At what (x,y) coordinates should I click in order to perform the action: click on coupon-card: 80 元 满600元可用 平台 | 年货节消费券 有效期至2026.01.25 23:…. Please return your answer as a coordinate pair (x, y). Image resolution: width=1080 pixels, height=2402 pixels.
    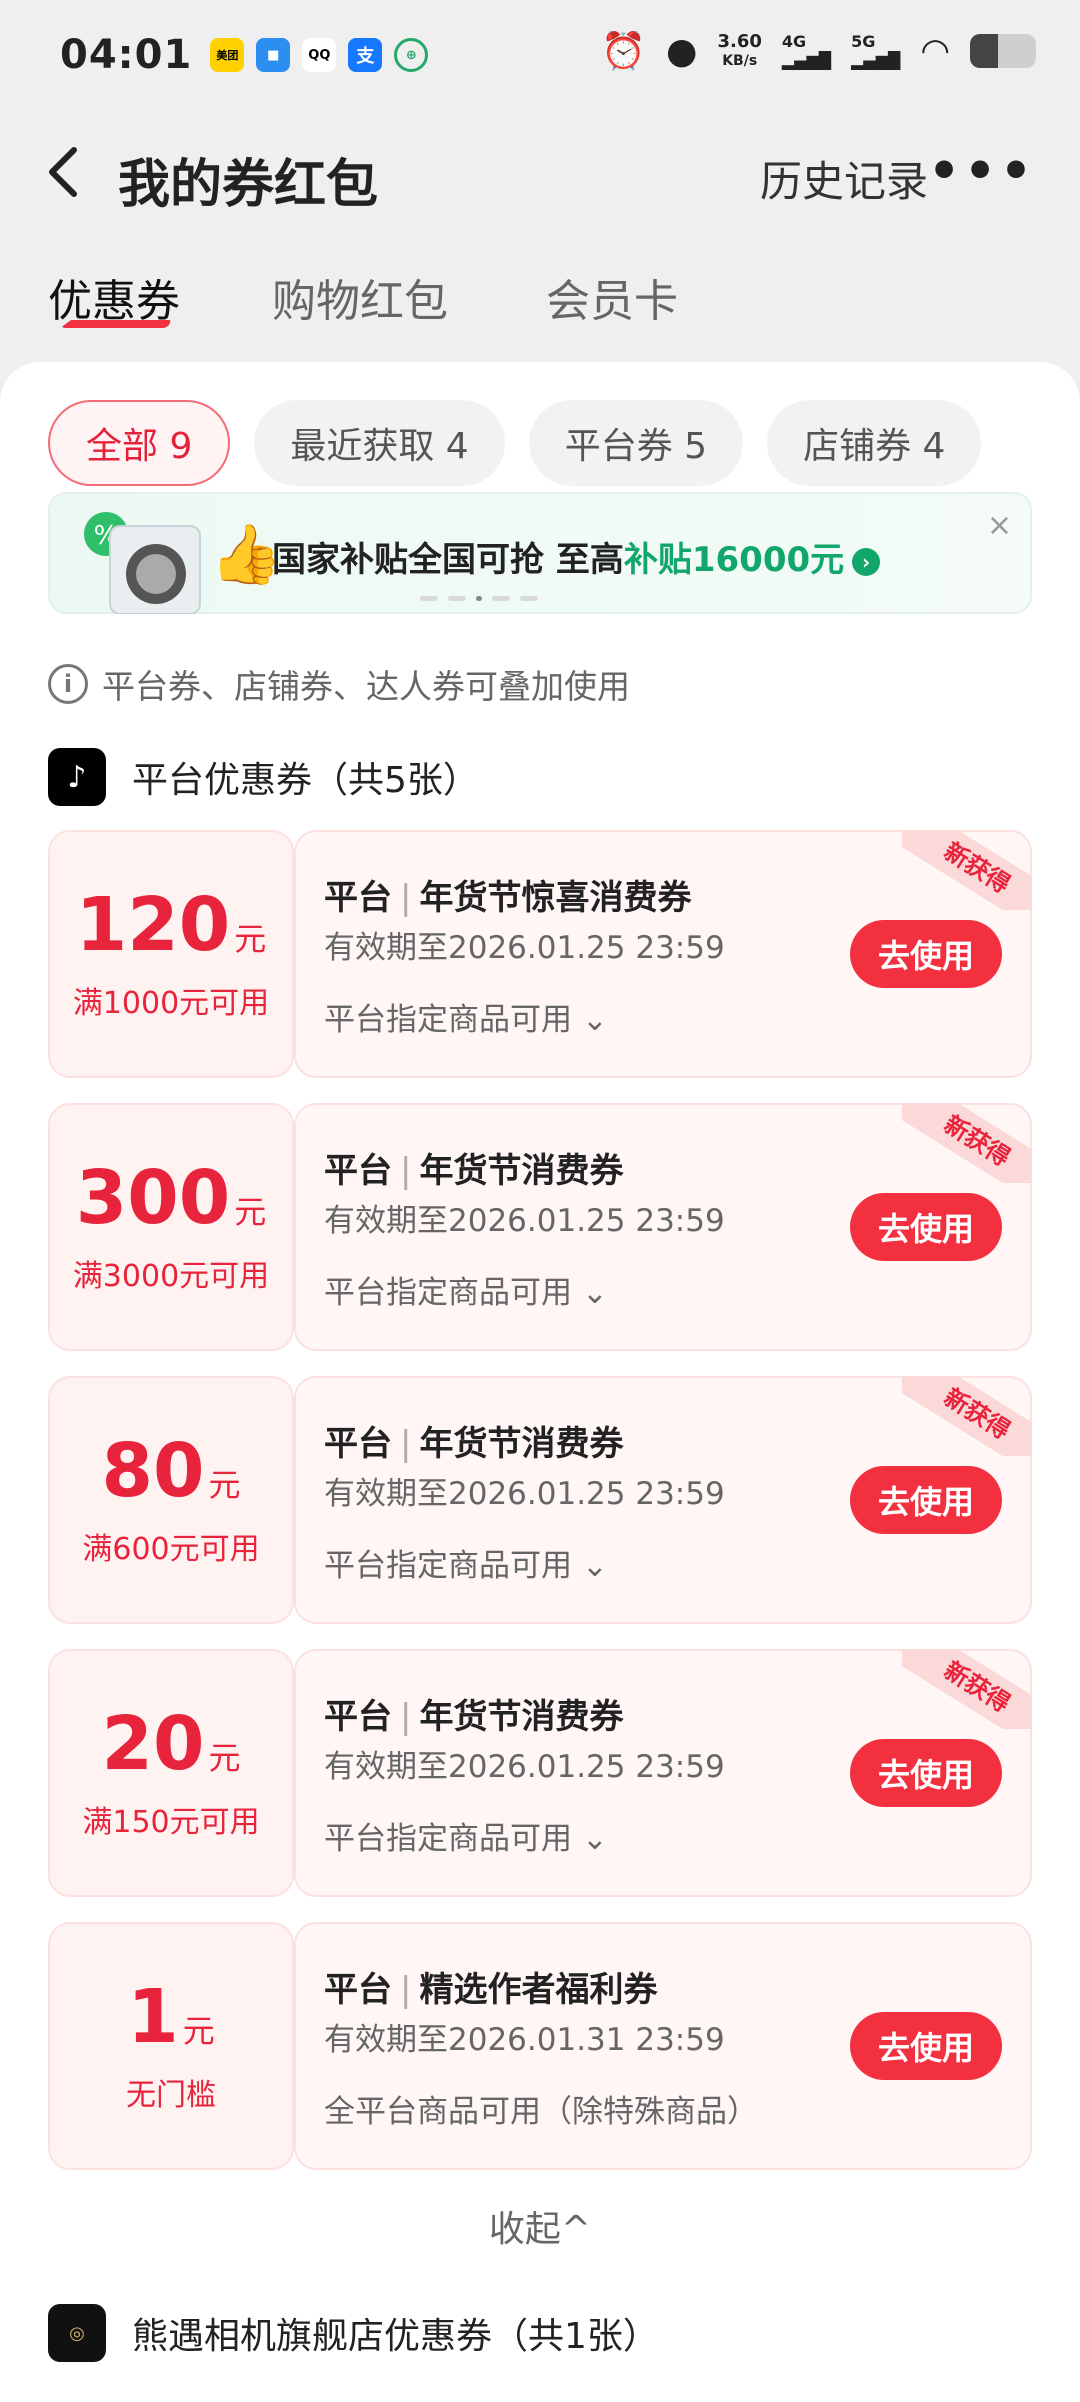
    Looking at the image, I should click on (540, 1500).